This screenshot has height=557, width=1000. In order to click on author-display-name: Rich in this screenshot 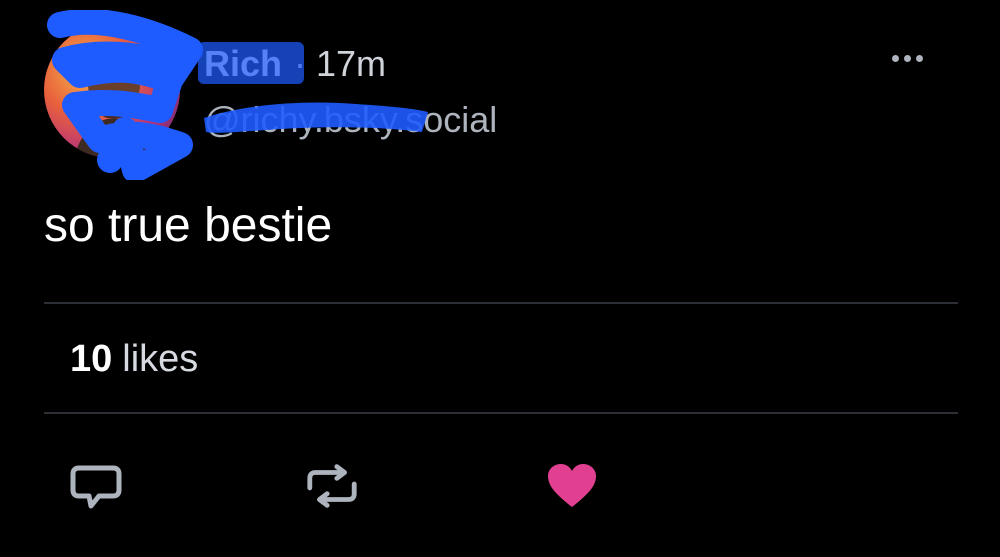, I will do `click(243, 64)`.